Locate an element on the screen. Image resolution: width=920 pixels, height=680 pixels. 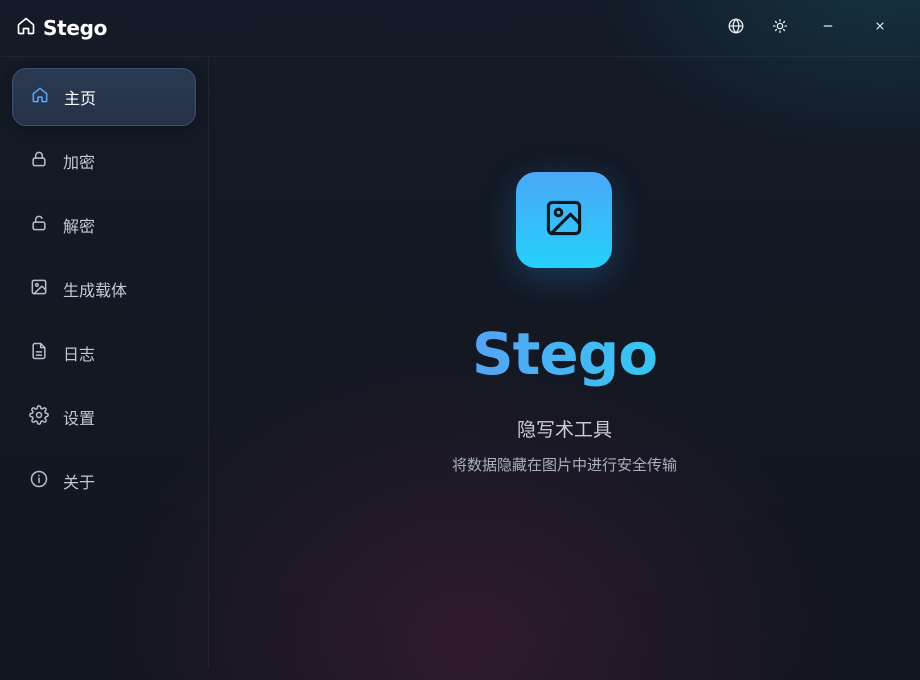
app-brand: Stego is located at coordinates (61, 28).